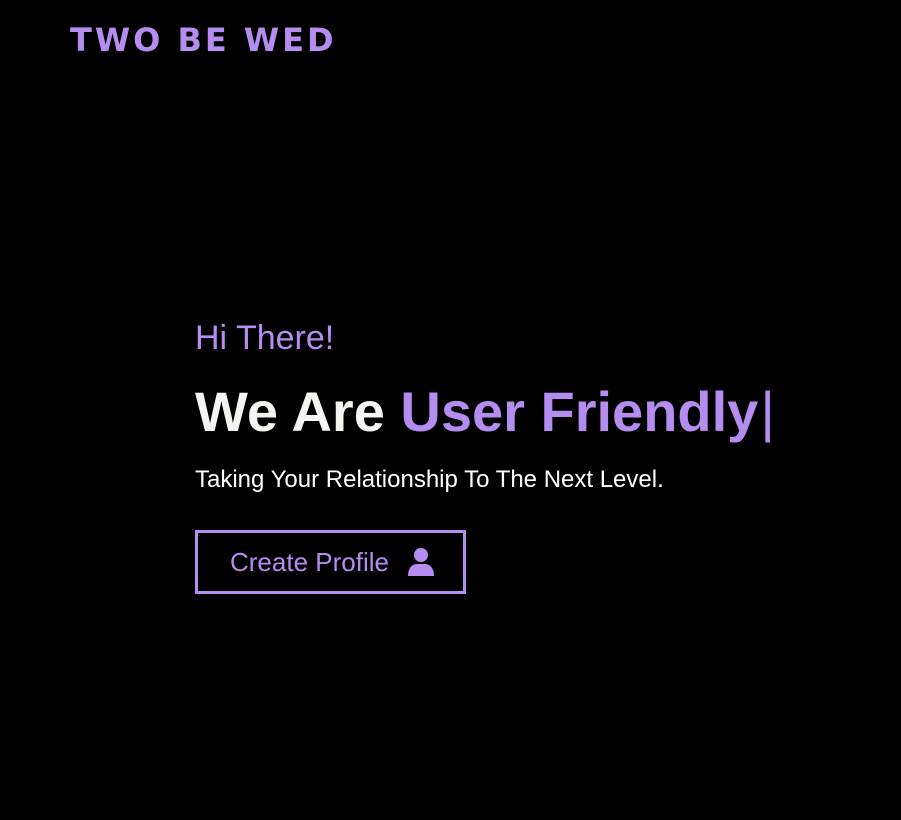 The width and height of the screenshot is (901, 820). I want to click on user-icon, so click(421, 562).